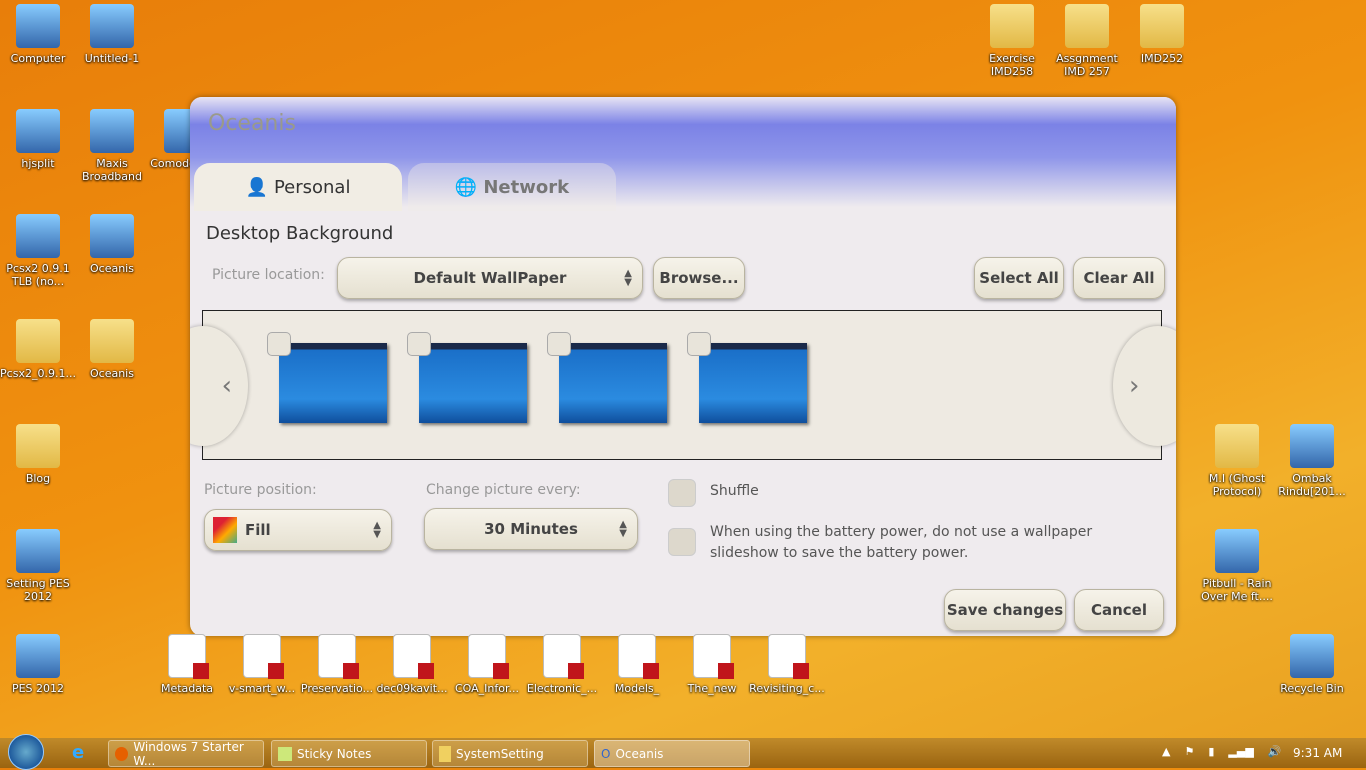  Describe the element at coordinates (78, 752) in the screenshot. I see `internet-explorer-icon: e` at that location.